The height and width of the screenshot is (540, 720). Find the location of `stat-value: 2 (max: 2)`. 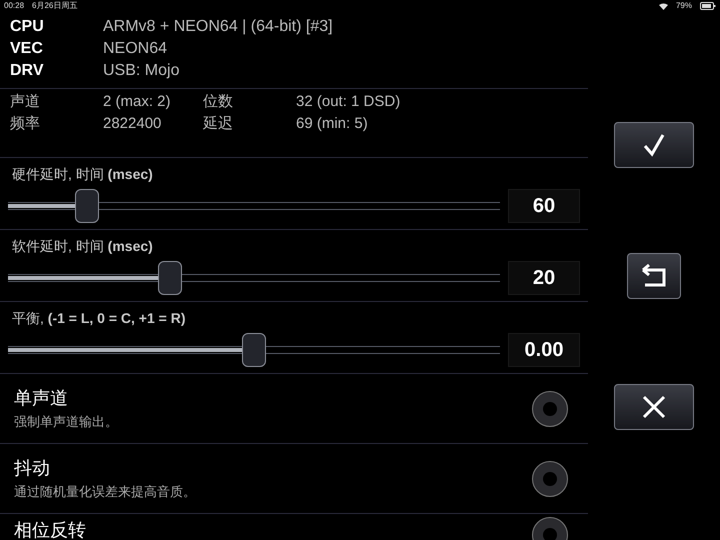

stat-value: 2 (max: 2) is located at coordinates (137, 102).